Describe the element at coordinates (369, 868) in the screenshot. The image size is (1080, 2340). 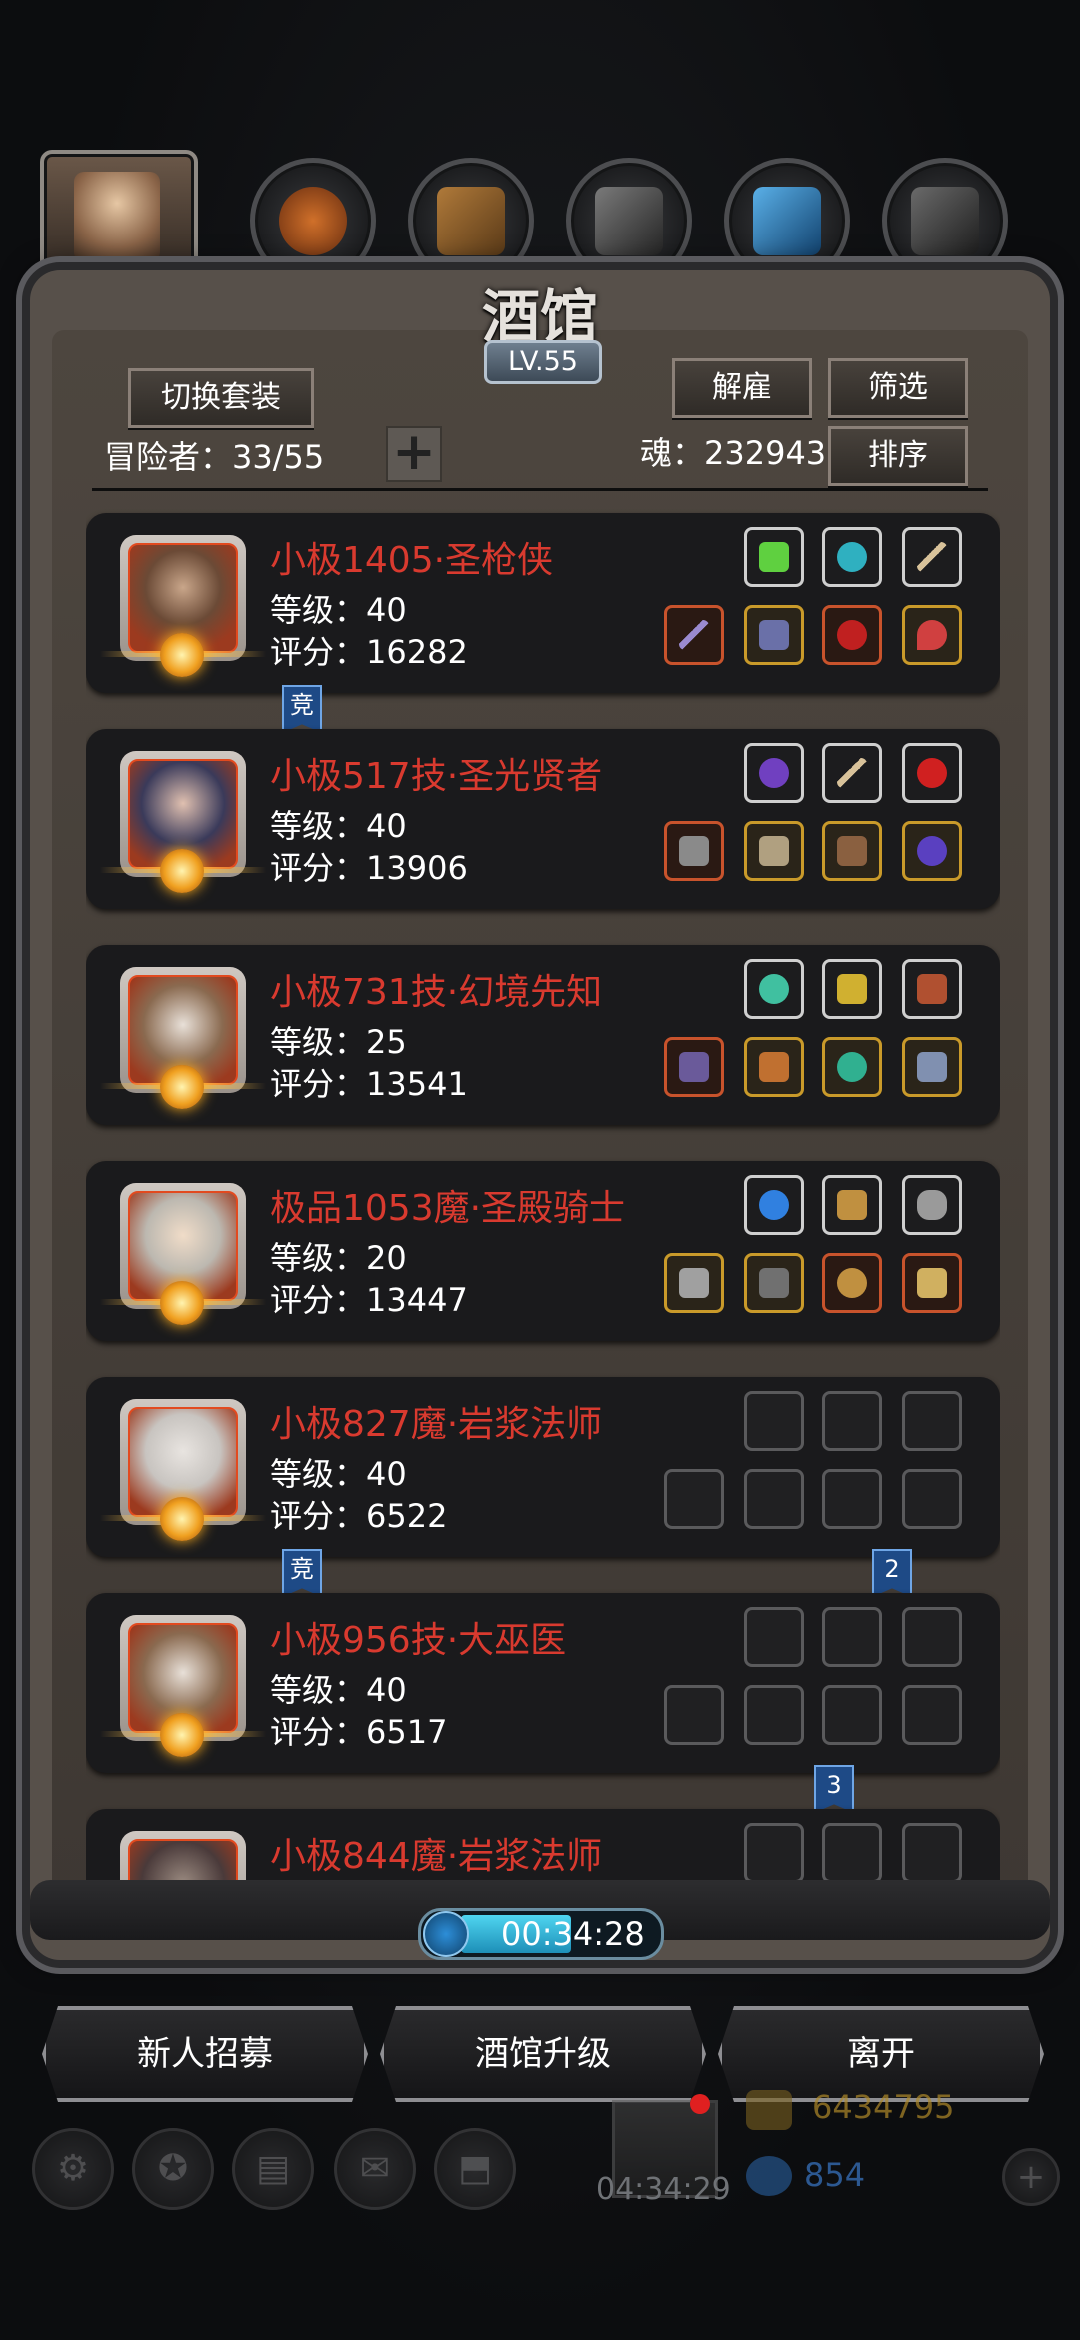
I see `adventurer-score: 评分：13906` at that location.